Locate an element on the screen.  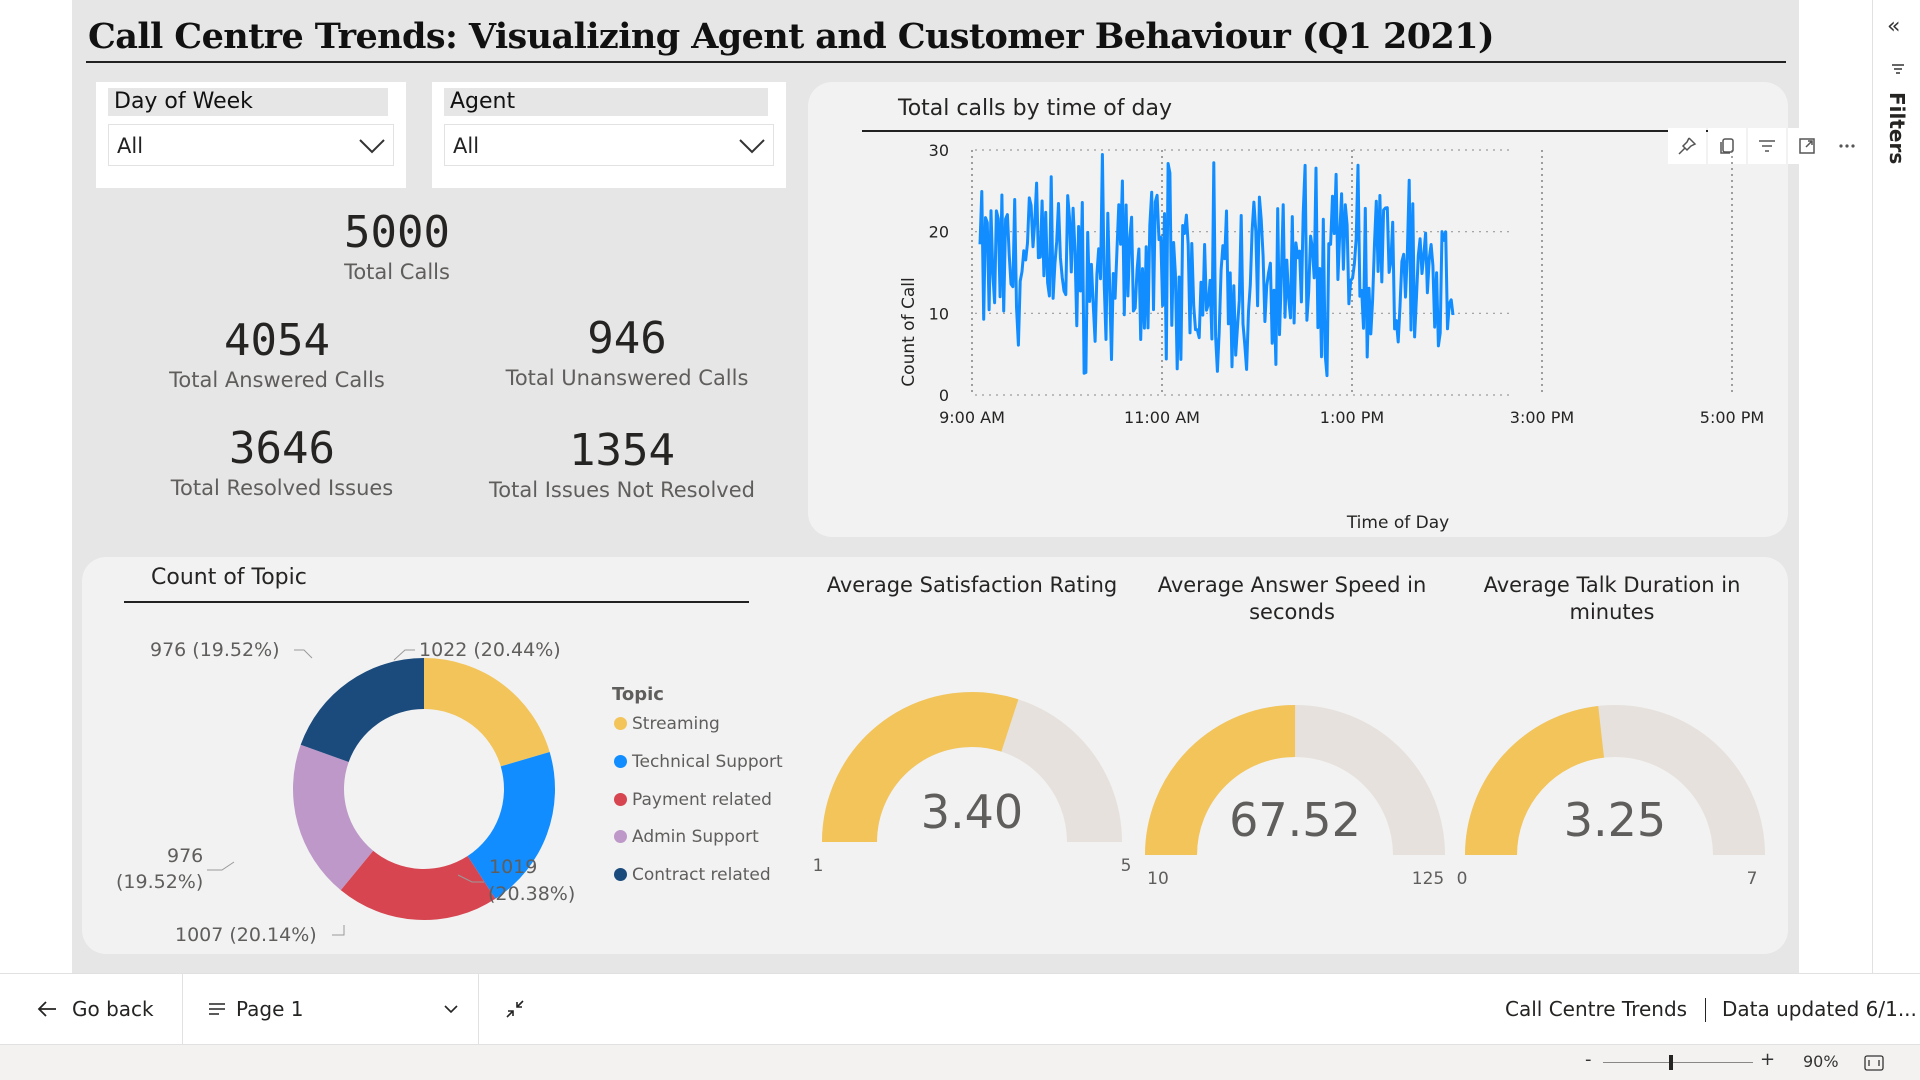
gauge-min: 1 is located at coordinates (818, 866).